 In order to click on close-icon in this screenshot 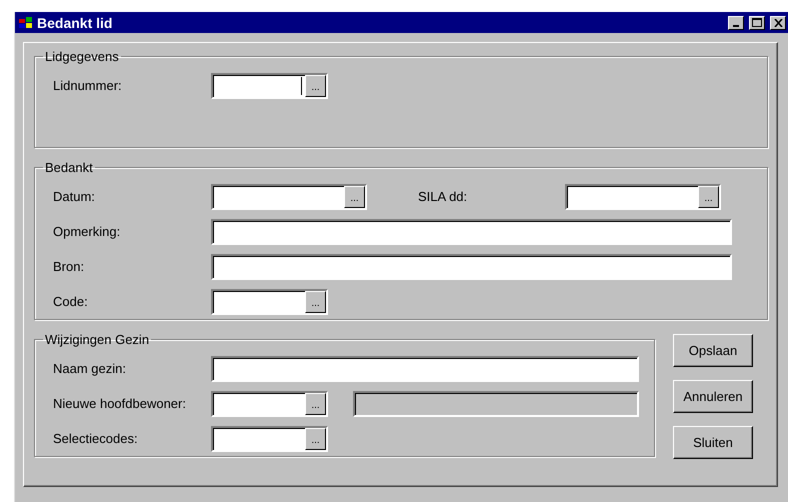, I will do `click(778, 22)`.